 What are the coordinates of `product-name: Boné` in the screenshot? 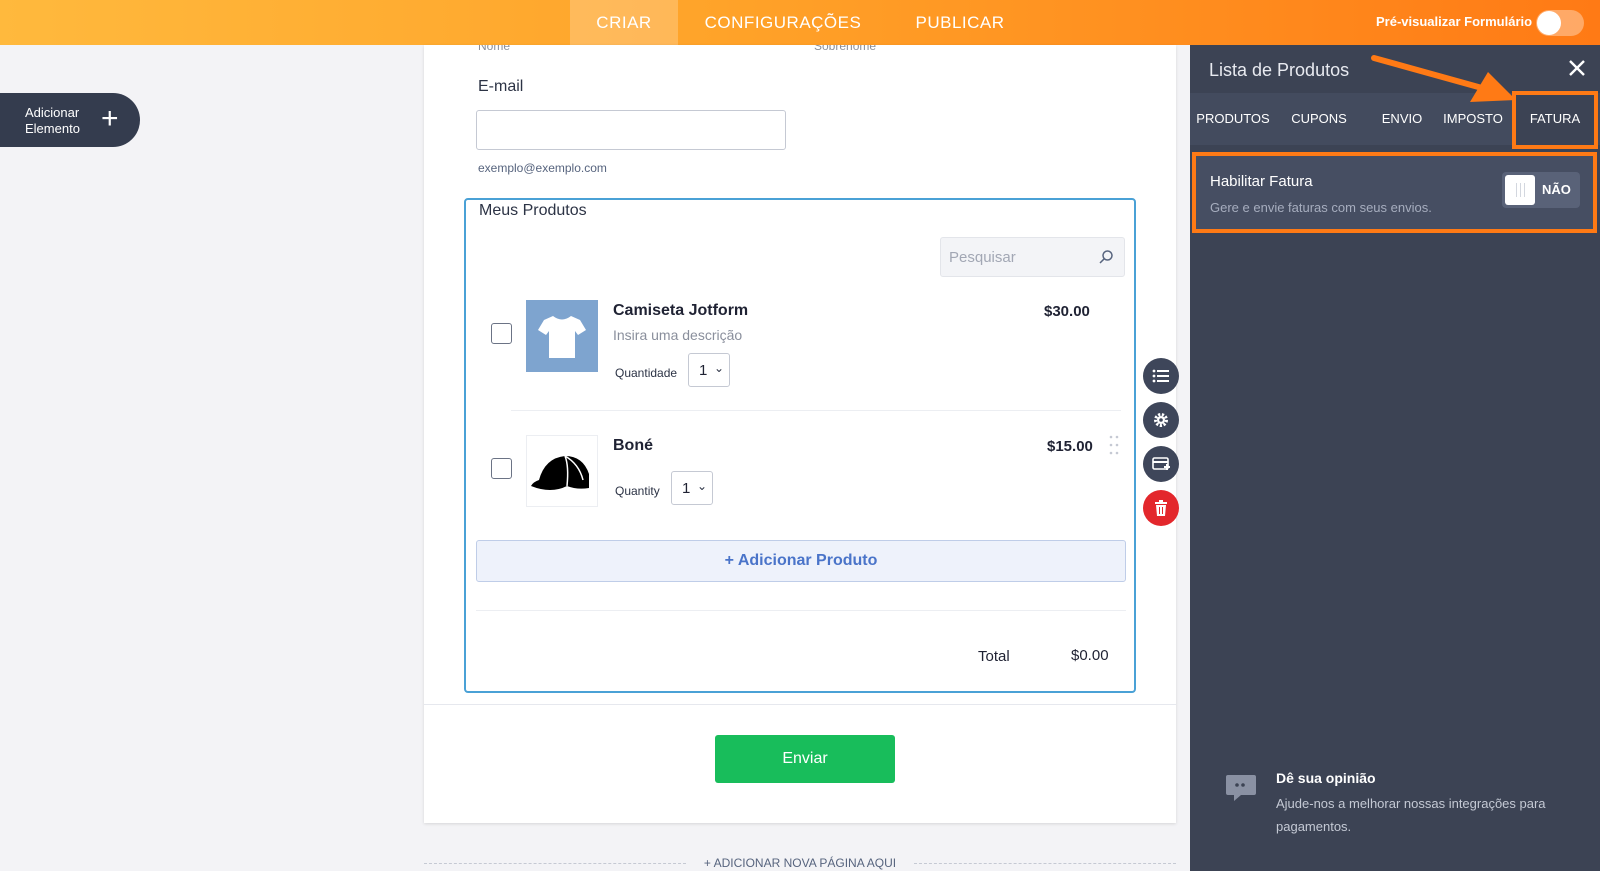 It's located at (633, 445).